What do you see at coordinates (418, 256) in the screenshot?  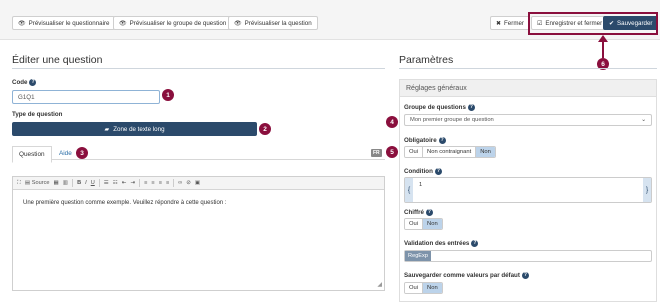 I see `regexp-tag: RegExp` at bounding box center [418, 256].